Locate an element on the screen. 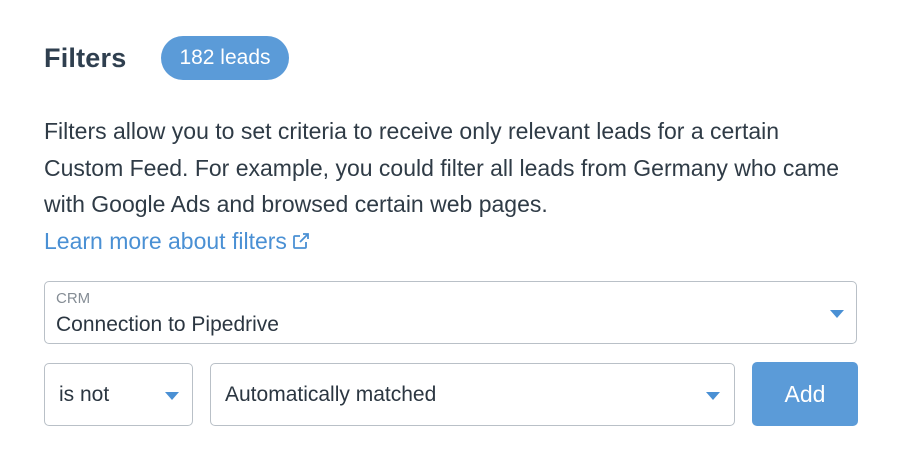 The height and width of the screenshot is (451, 900). crm-select: CRM Connection to Pipedrive is located at coordinates (450, 312).